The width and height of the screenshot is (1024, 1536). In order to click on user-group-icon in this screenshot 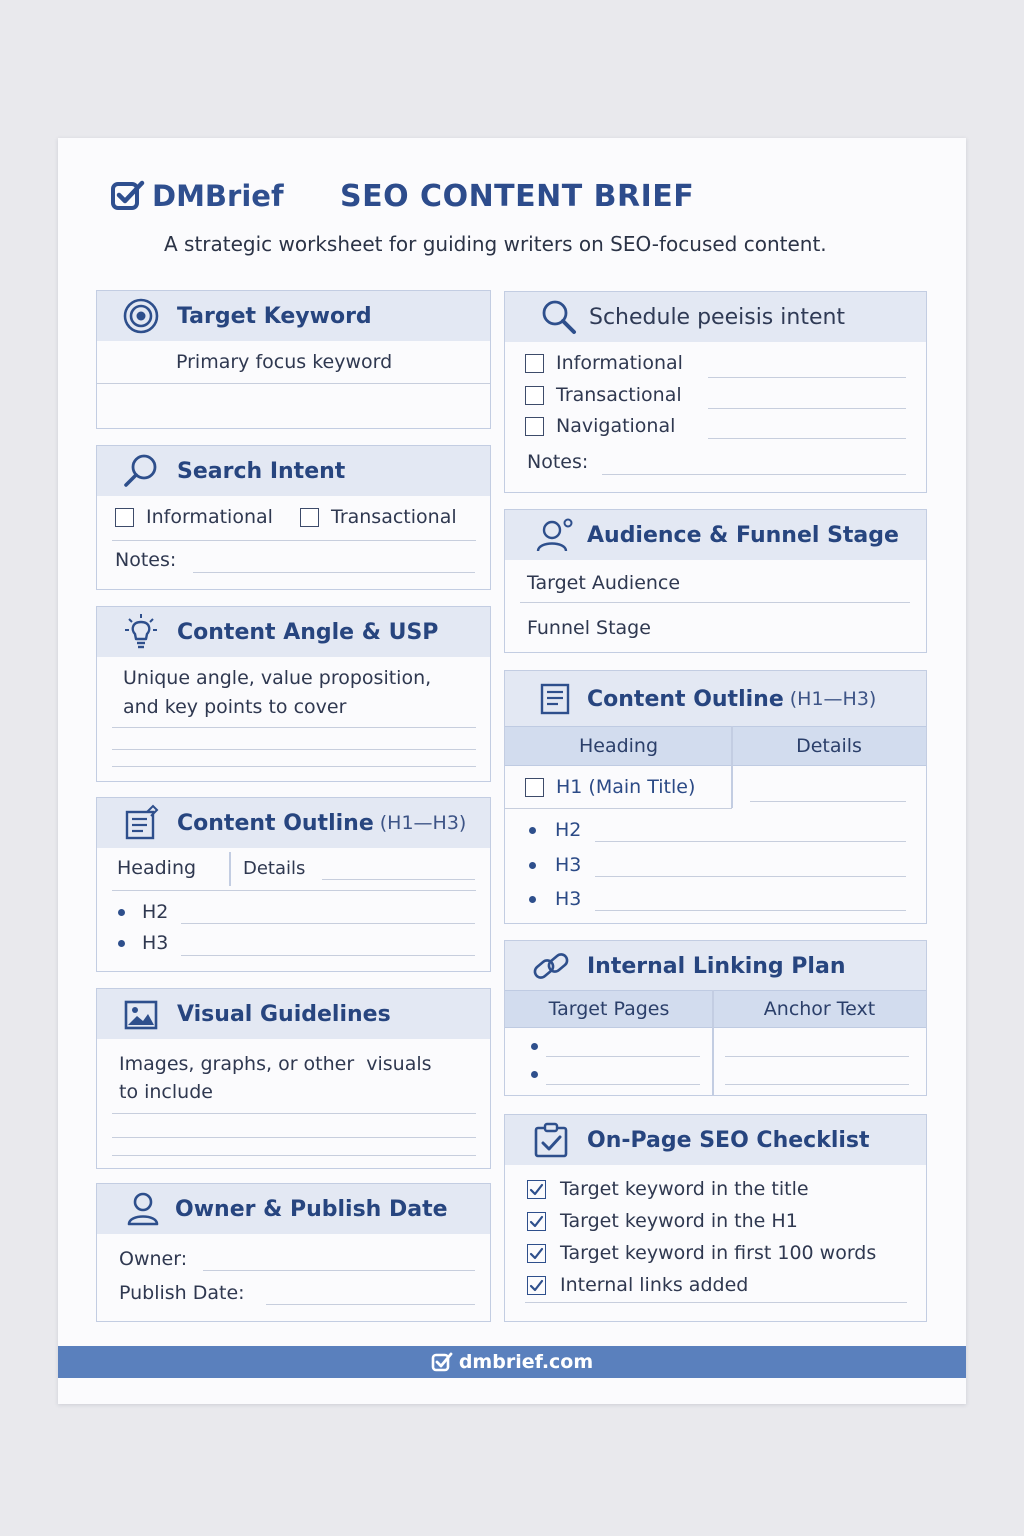, I will do `click(555, 535)`.